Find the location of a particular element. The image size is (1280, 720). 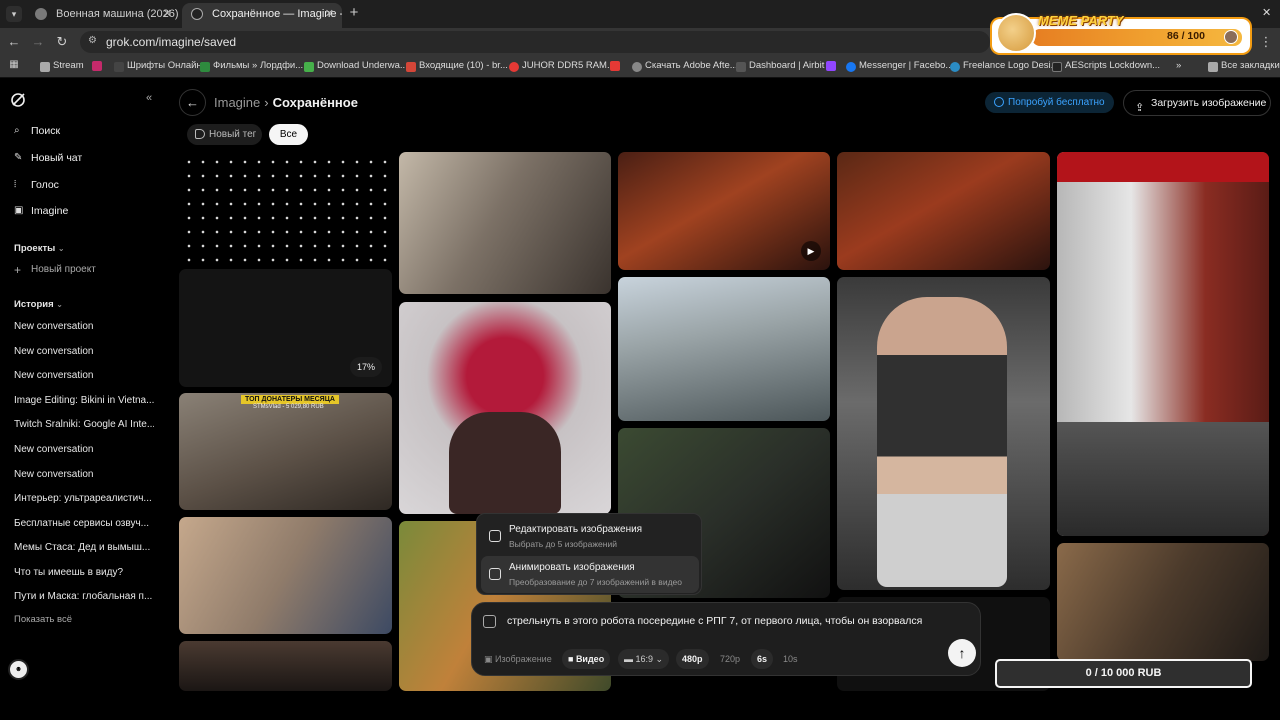

site-info-icon: ⚙ is located at coordinates (95, 42).